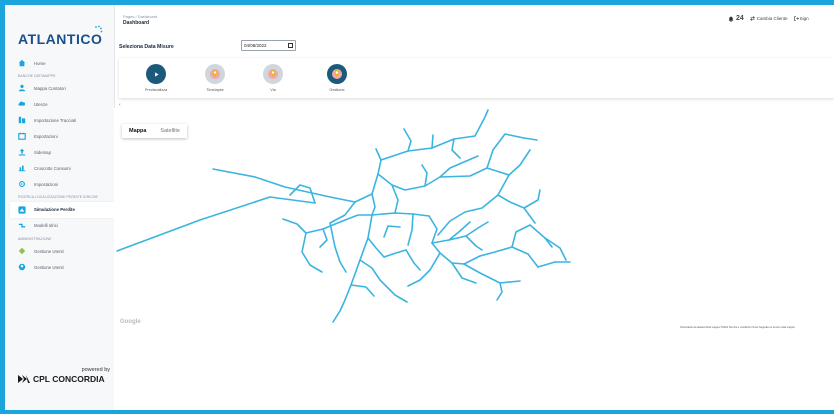 The height and width of the screenshot is (415, 834). What do you see at coordinates (273, 90) in the screenshot?
I see `tool-label: Via` at bounding box center [273, 90].